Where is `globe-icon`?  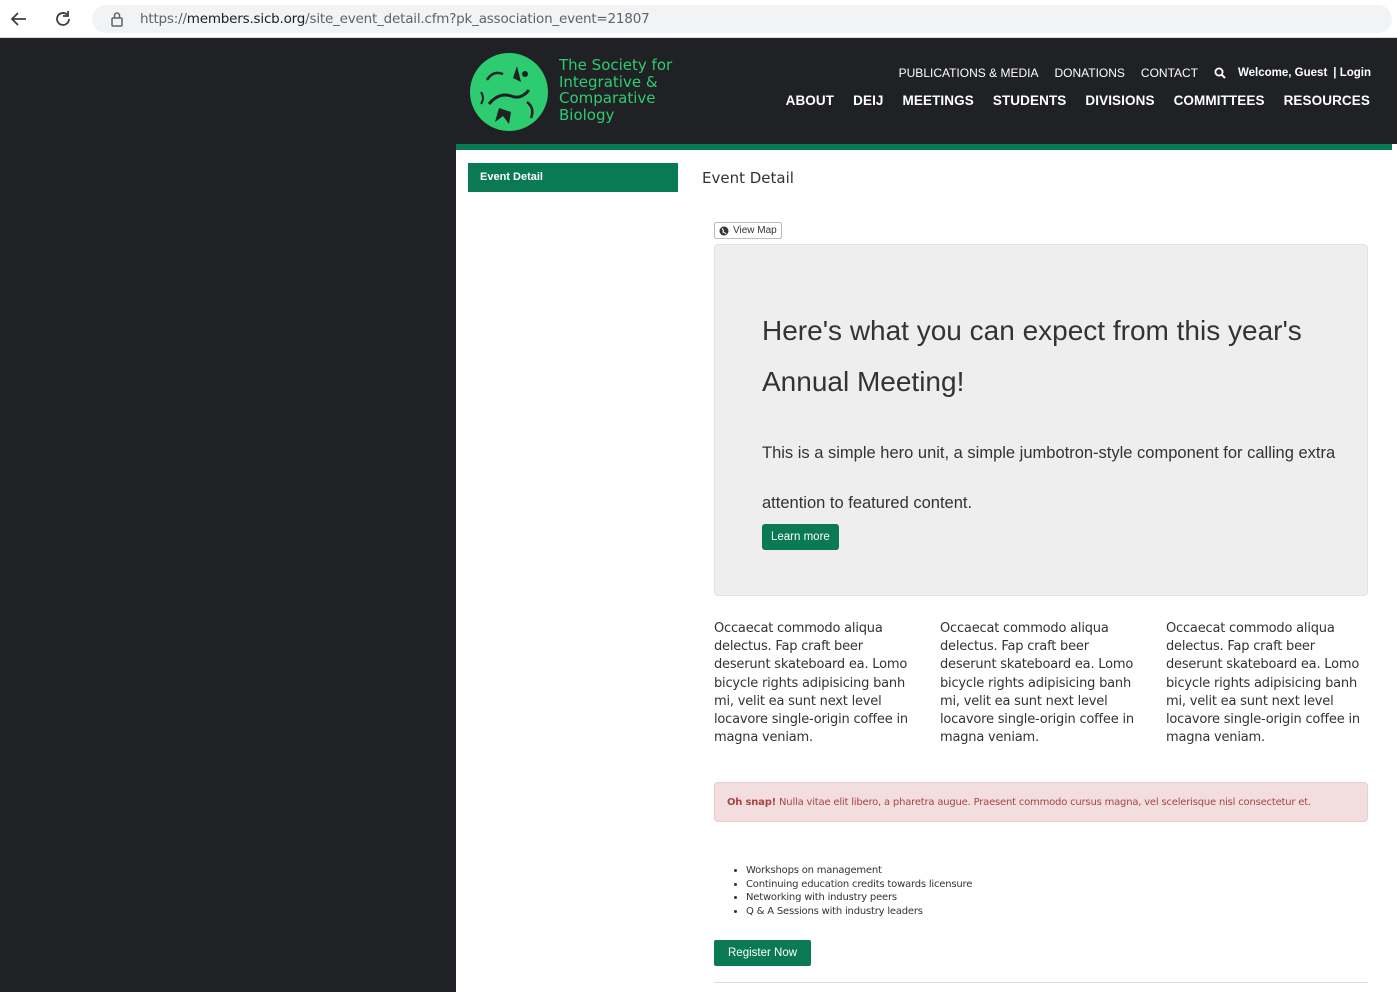
globe-icon is located at coordinates (724, 230).